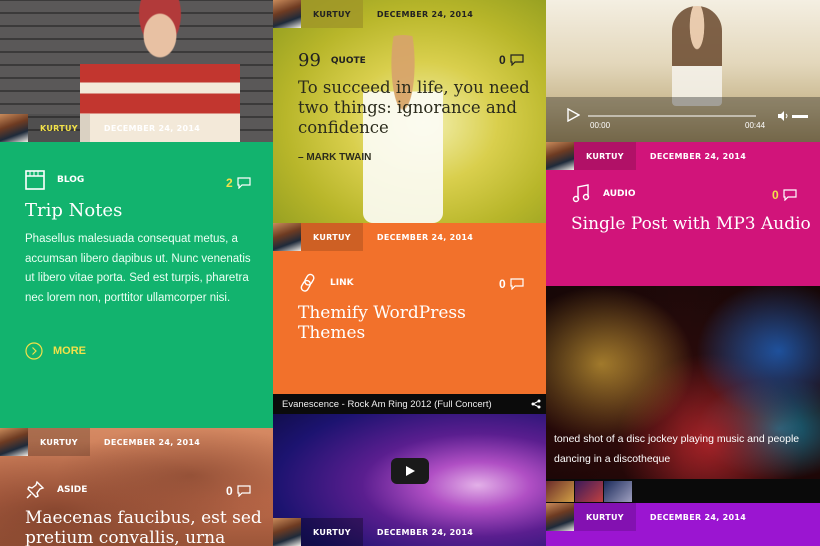 This screenshot has height=546, width=820. What do you see at coordinates (691, 224) in the screenshot?
I see `post-title: Single Post with MP3 Audio` at bounding box center [691, 224].